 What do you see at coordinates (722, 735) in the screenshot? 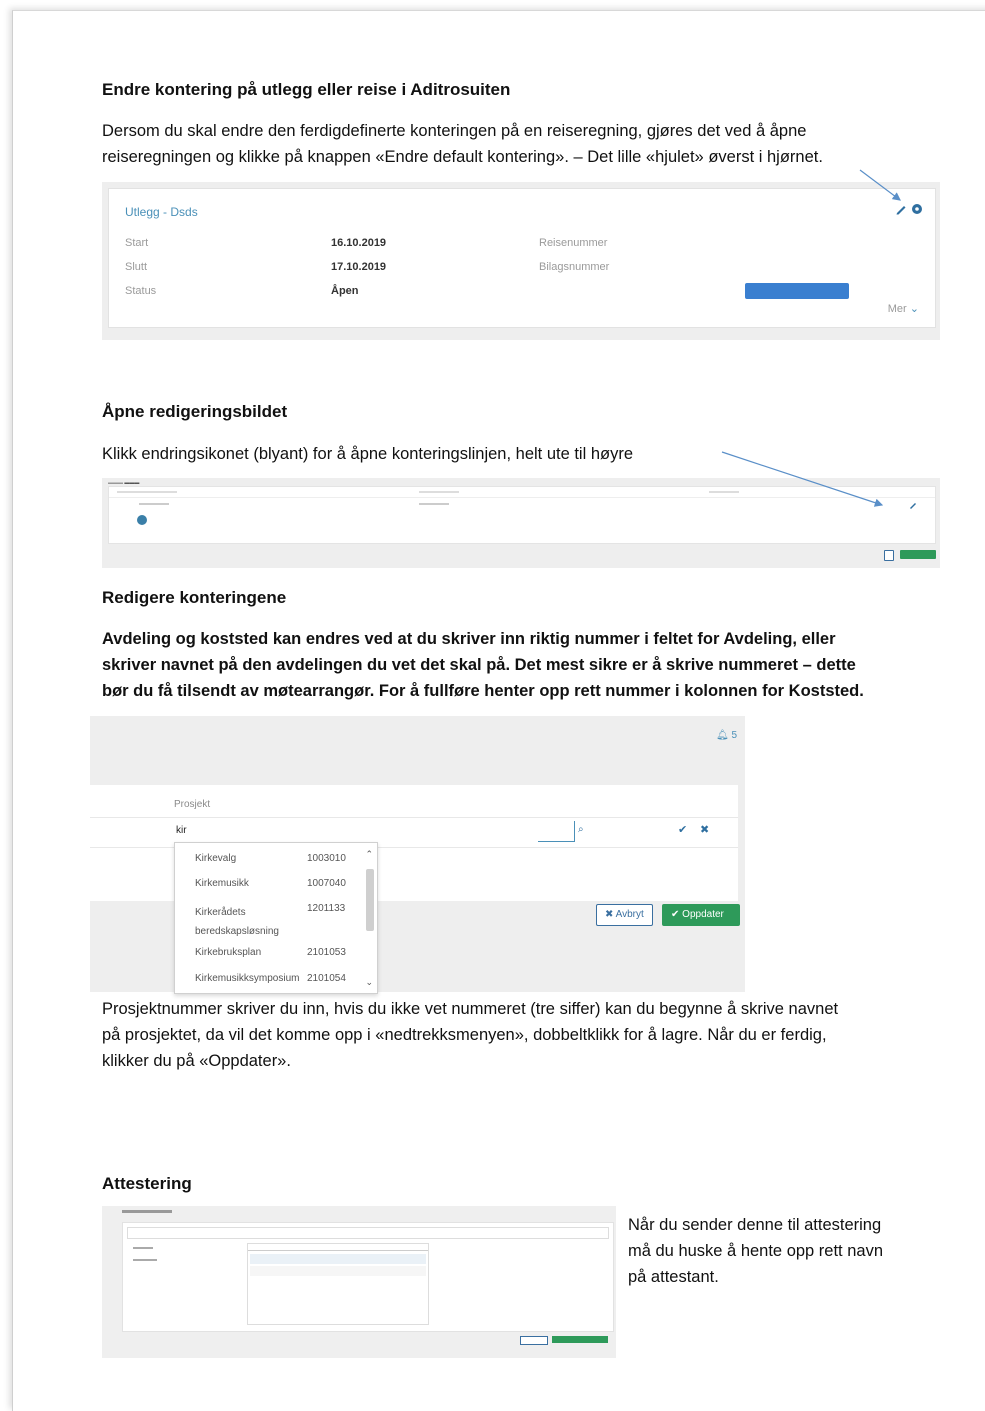
I see `bell-icon: 🔔︎` at bounding box center [722, 735].